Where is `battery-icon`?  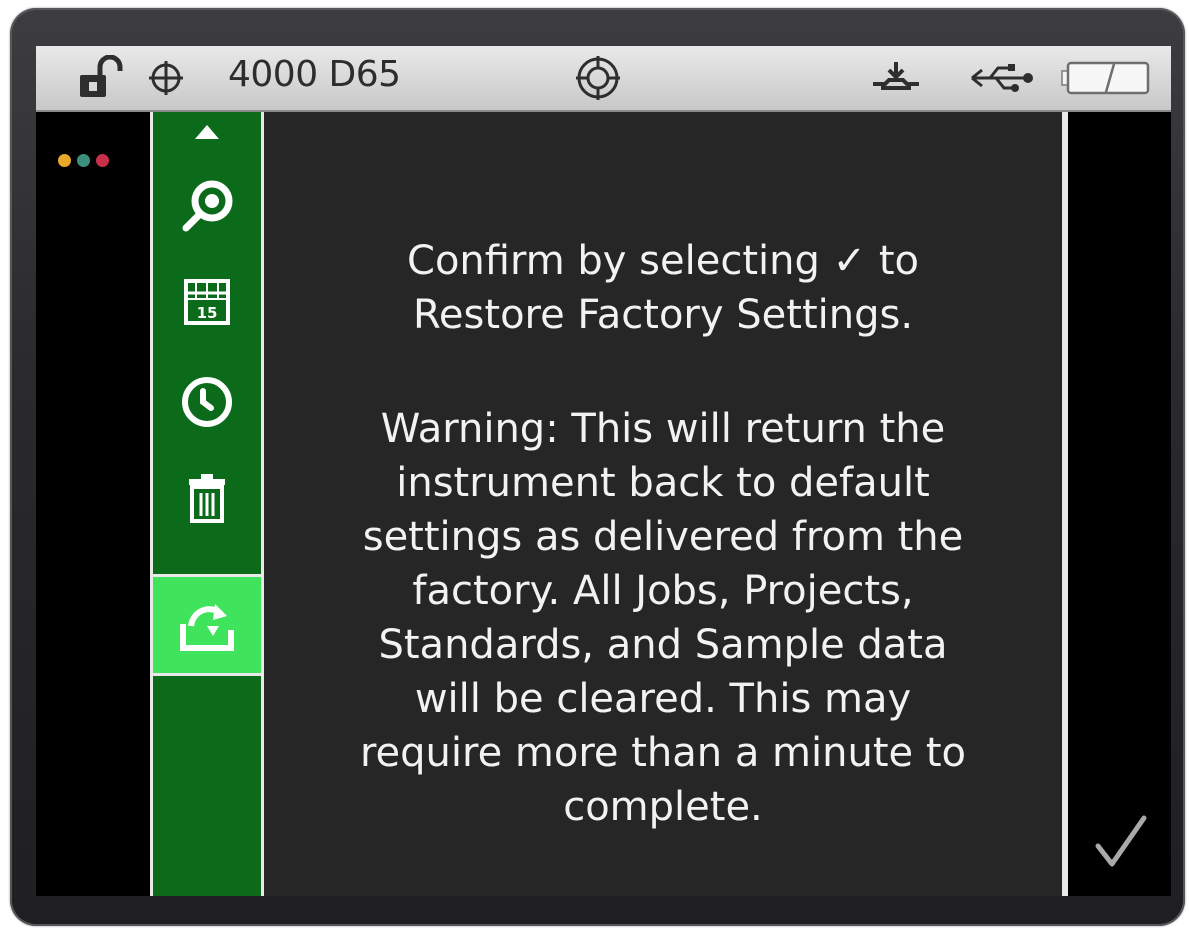 battery-icon is located at coordinates (1106, 78).